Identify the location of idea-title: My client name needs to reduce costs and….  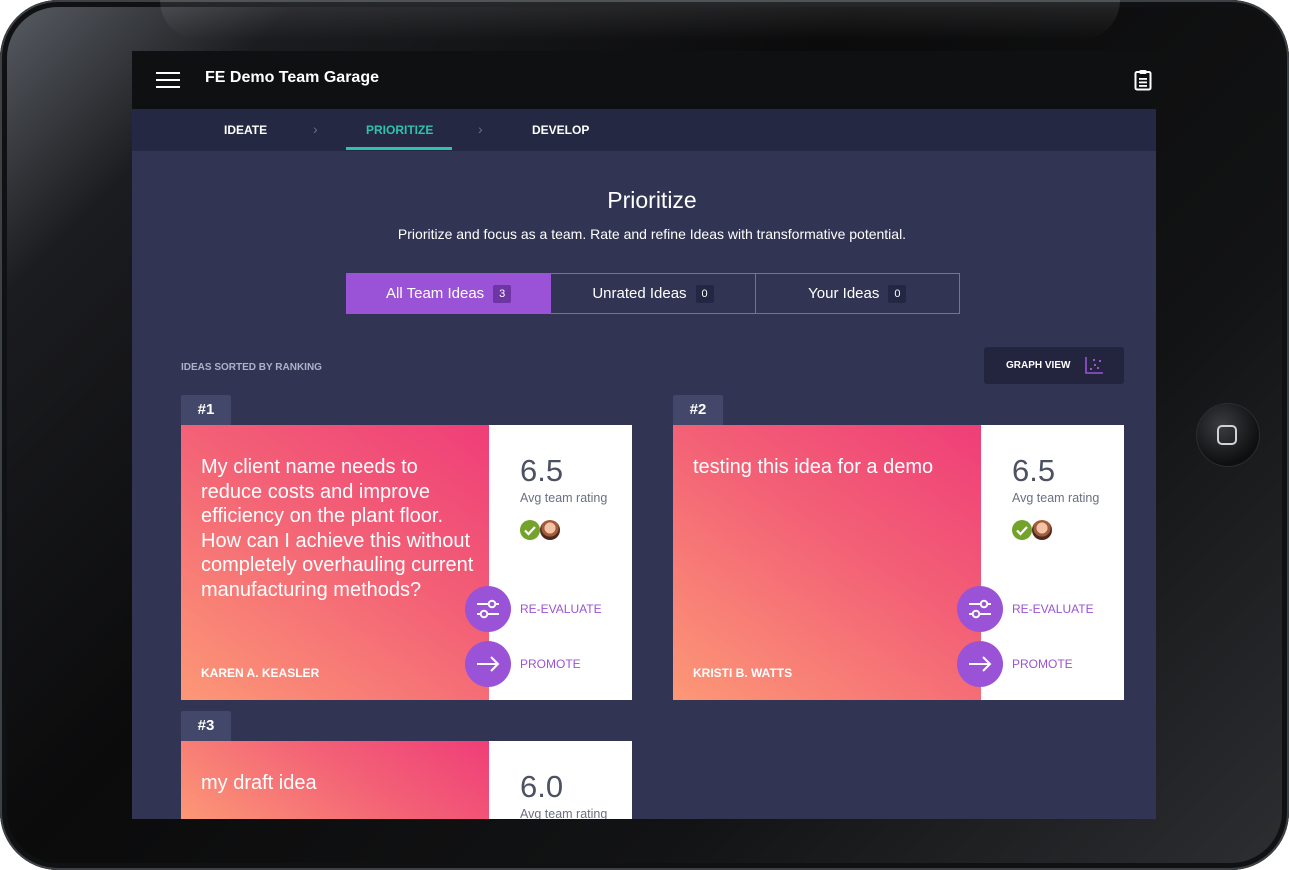
(337, 528).